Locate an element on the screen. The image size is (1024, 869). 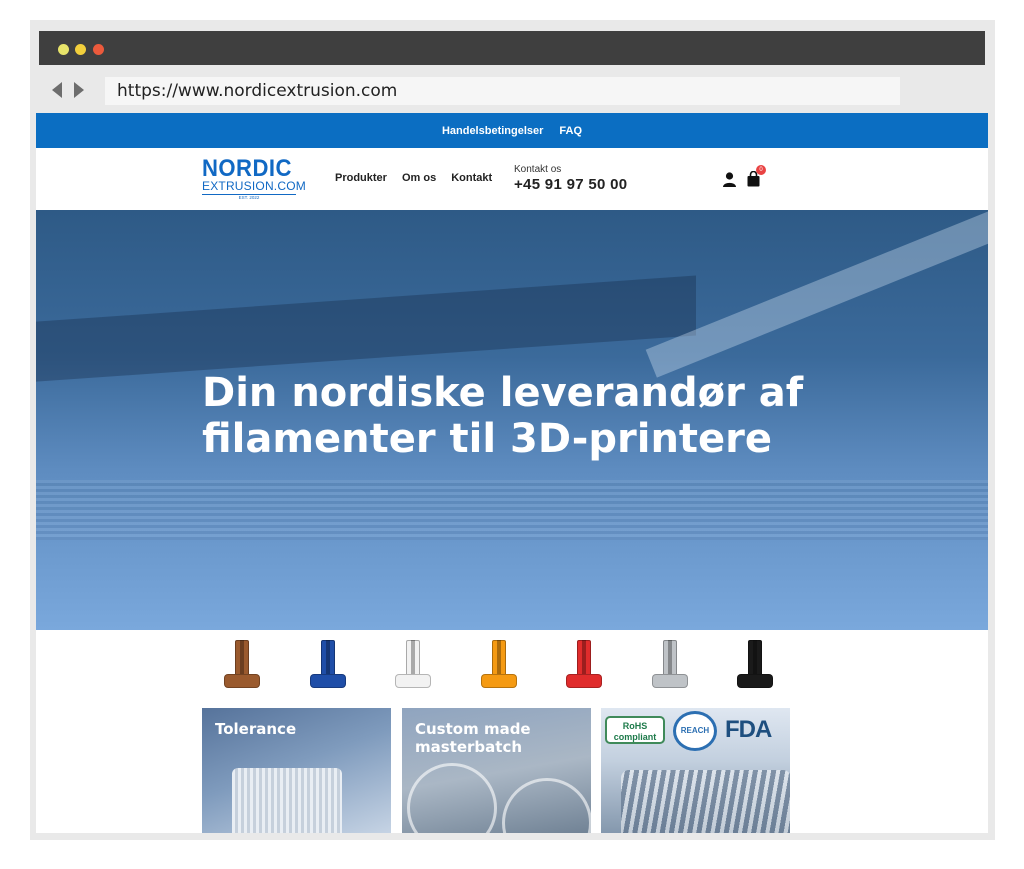
spool-brown is located at coordinates (242, 665).